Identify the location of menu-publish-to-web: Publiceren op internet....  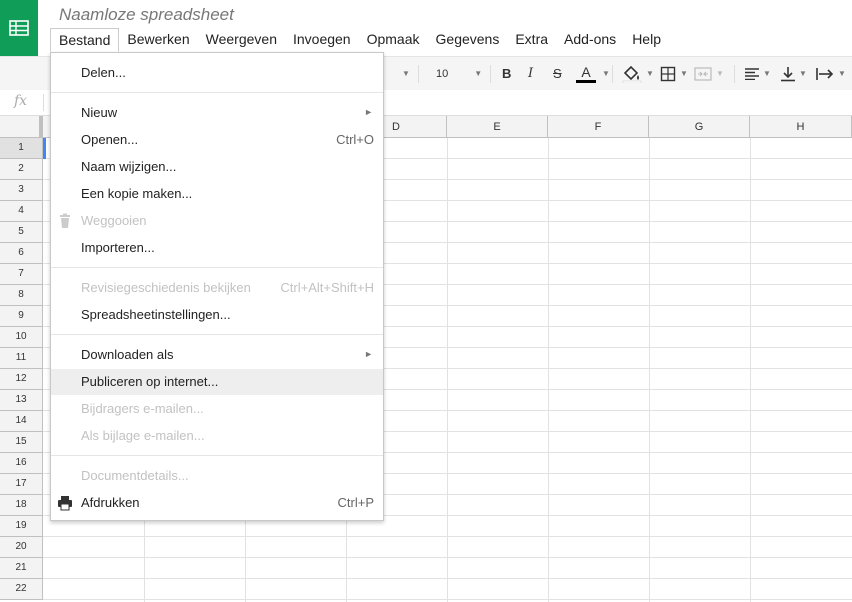
(217, 382).